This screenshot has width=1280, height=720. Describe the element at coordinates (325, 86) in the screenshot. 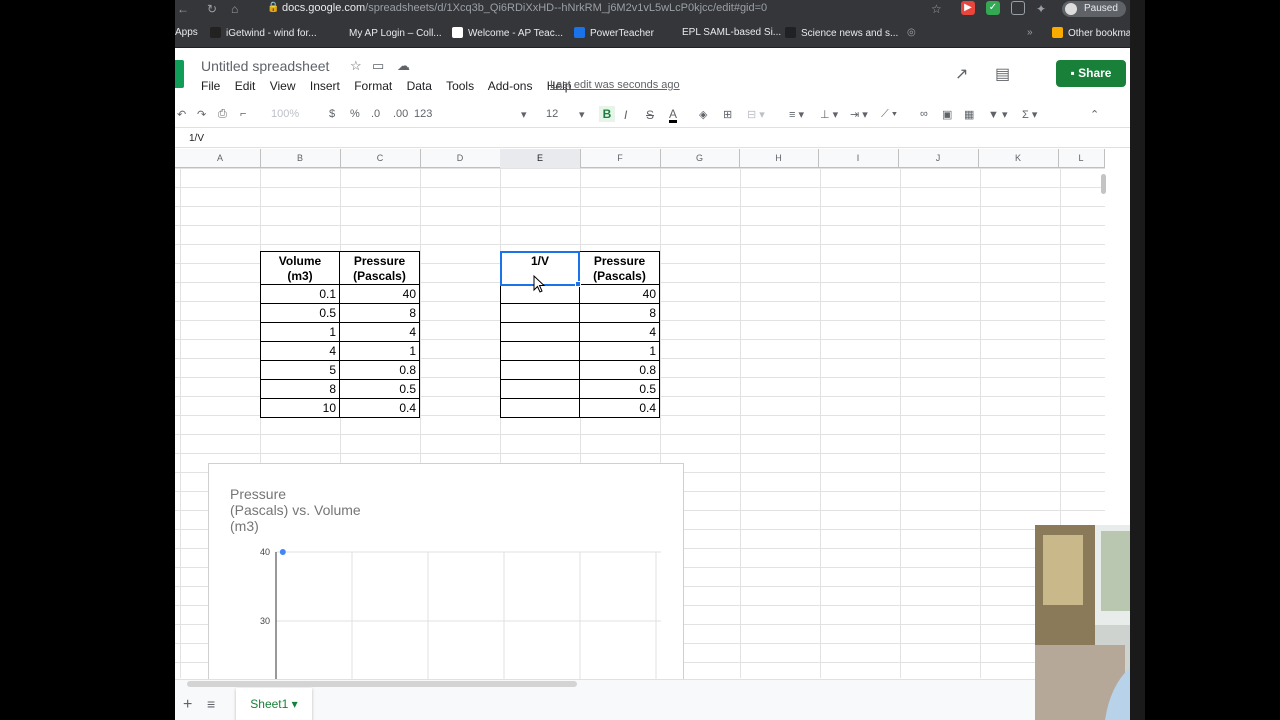

I see `menu-insert: Insert` at that location.